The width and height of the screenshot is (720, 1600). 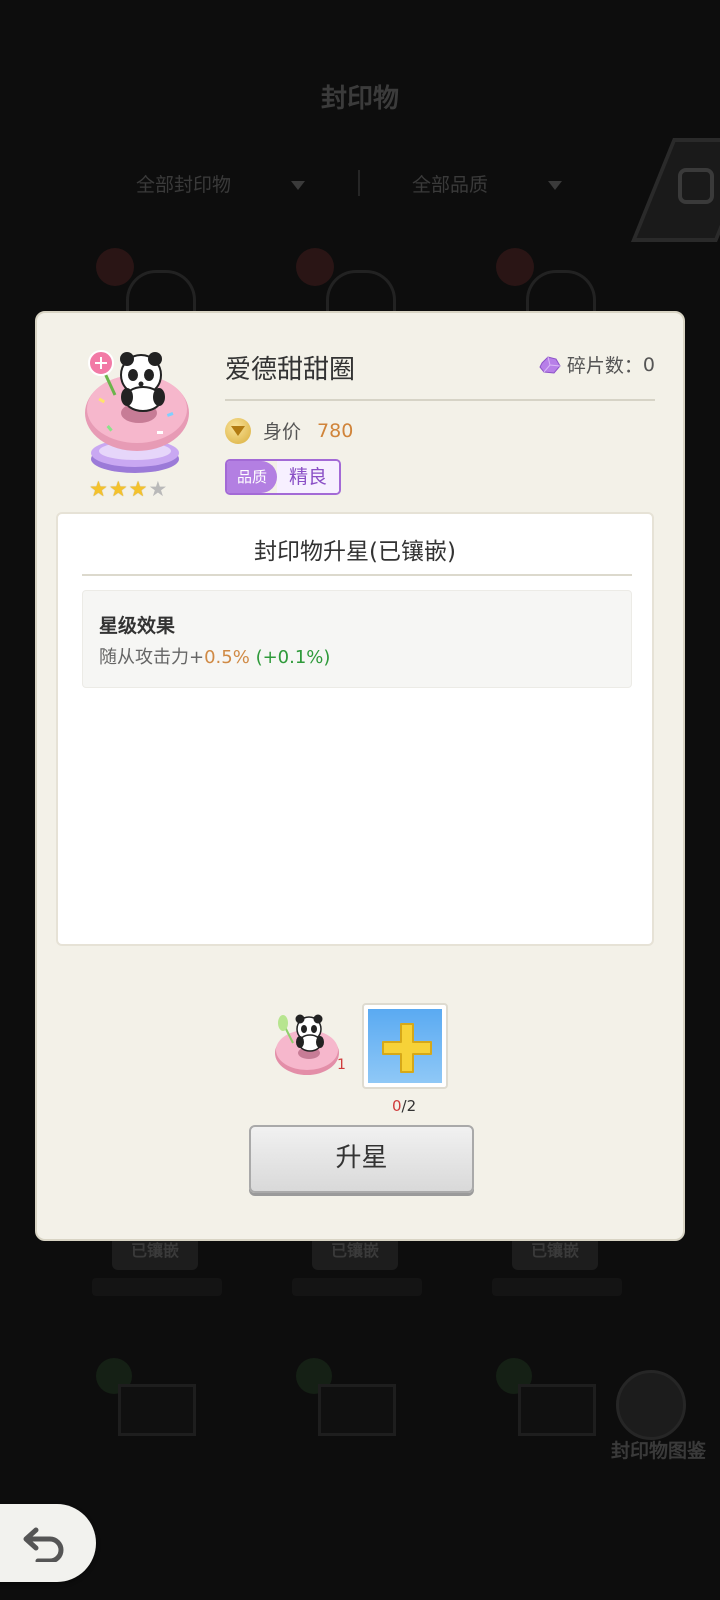 I want to click on panel-title: 封印物升星(已镶嵌), so click(x=355, y=552).